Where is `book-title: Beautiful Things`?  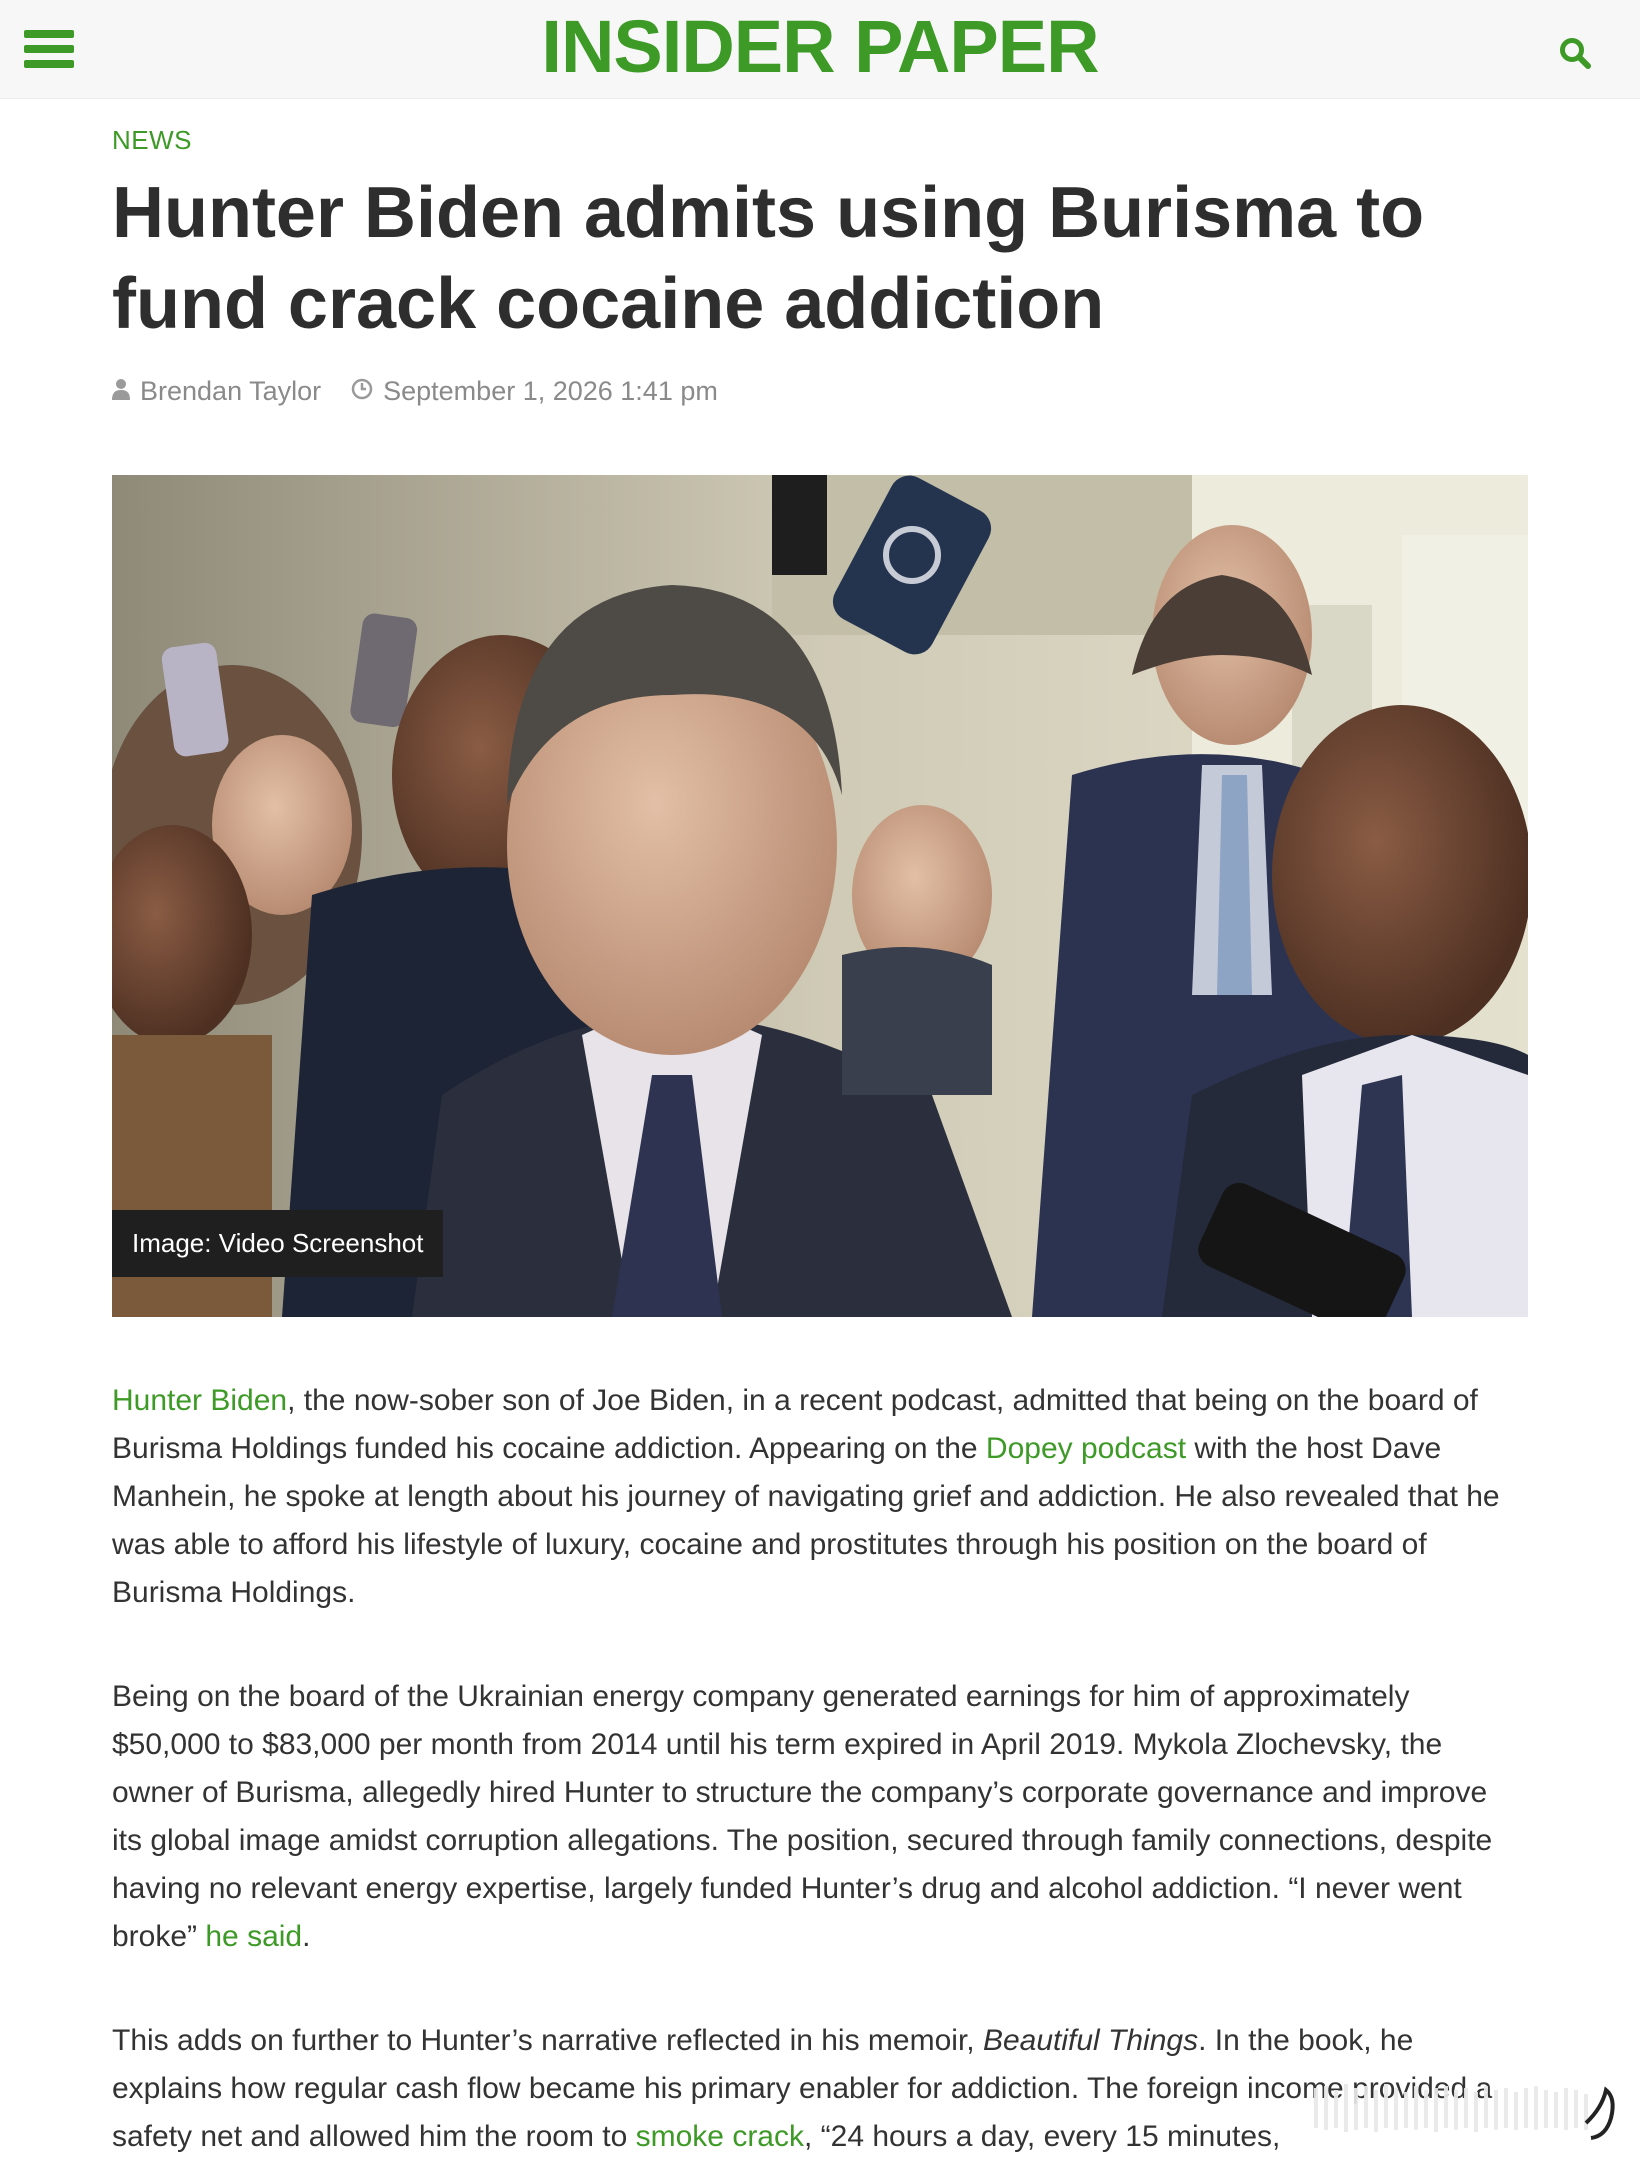 book-title: Beautiful Things is located at coordinates (1090, 2040).